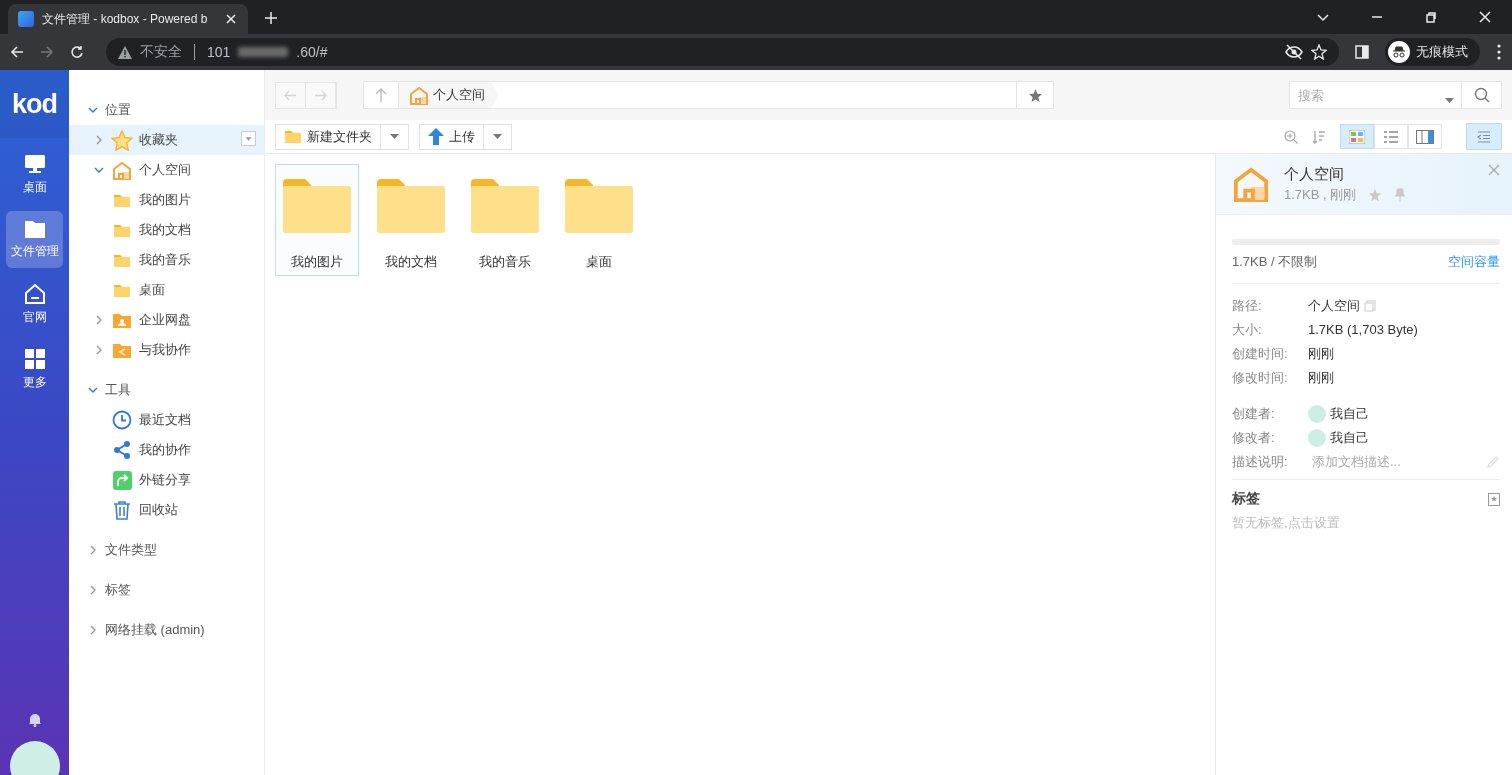 This screenshot has width=1512, height=775. What do you see at coordinates (312, 52) in the screenshot?
I see `url-text: .60/#` at bounding box center [312, 52].